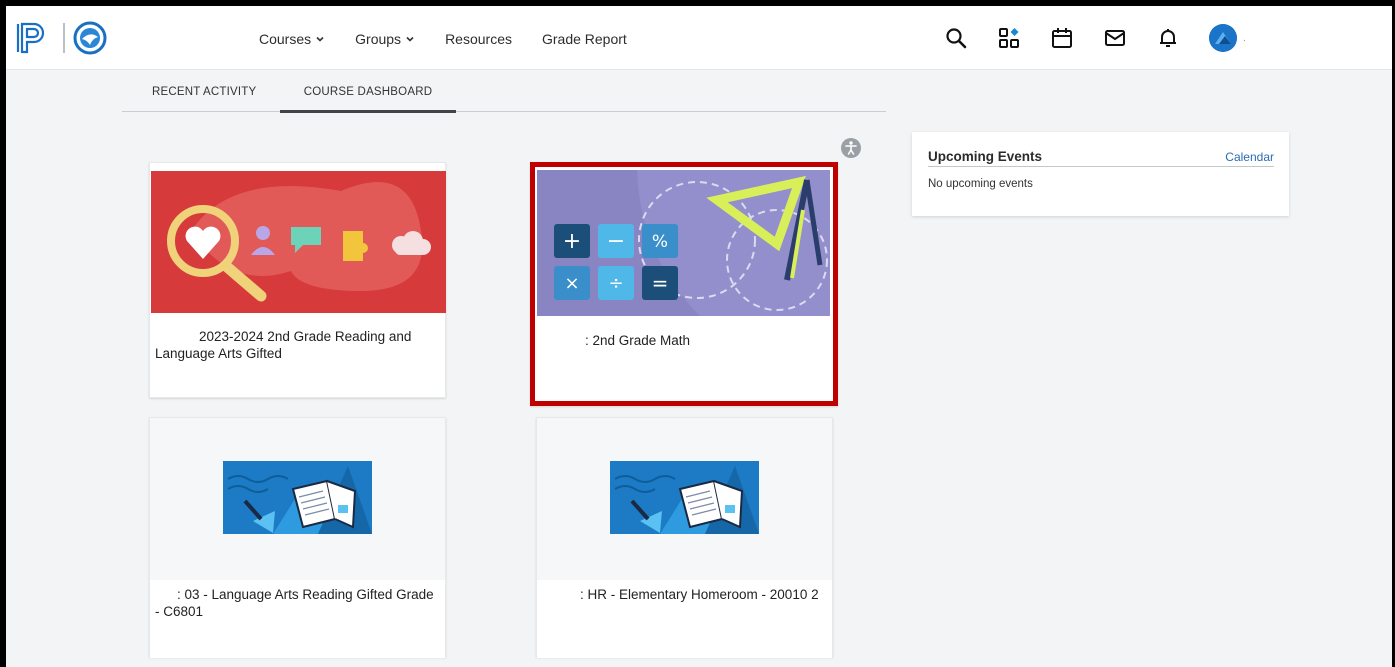 Image resolution: width=1395 pixels, height=667 pixels. What do you see at coordinates (64, 38) in the screenshot?
I see `logo-divider` at bounding box center [64, 38].